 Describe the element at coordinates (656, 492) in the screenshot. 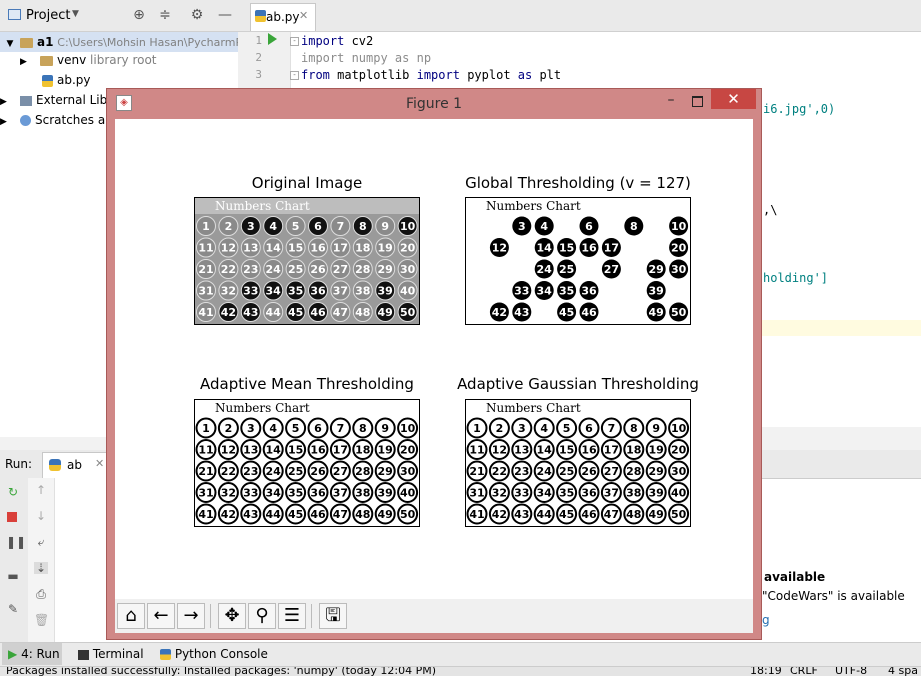

I see `number-circle: 39` at that location.